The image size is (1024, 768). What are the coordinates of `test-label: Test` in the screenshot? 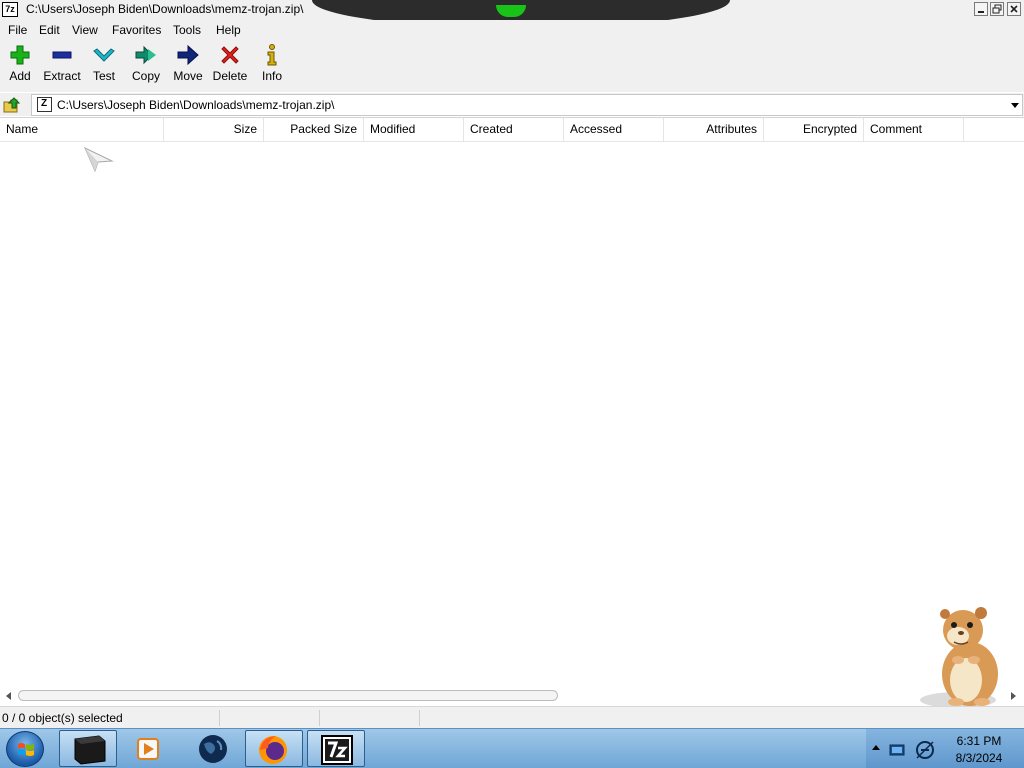 It's located at (103, 76).